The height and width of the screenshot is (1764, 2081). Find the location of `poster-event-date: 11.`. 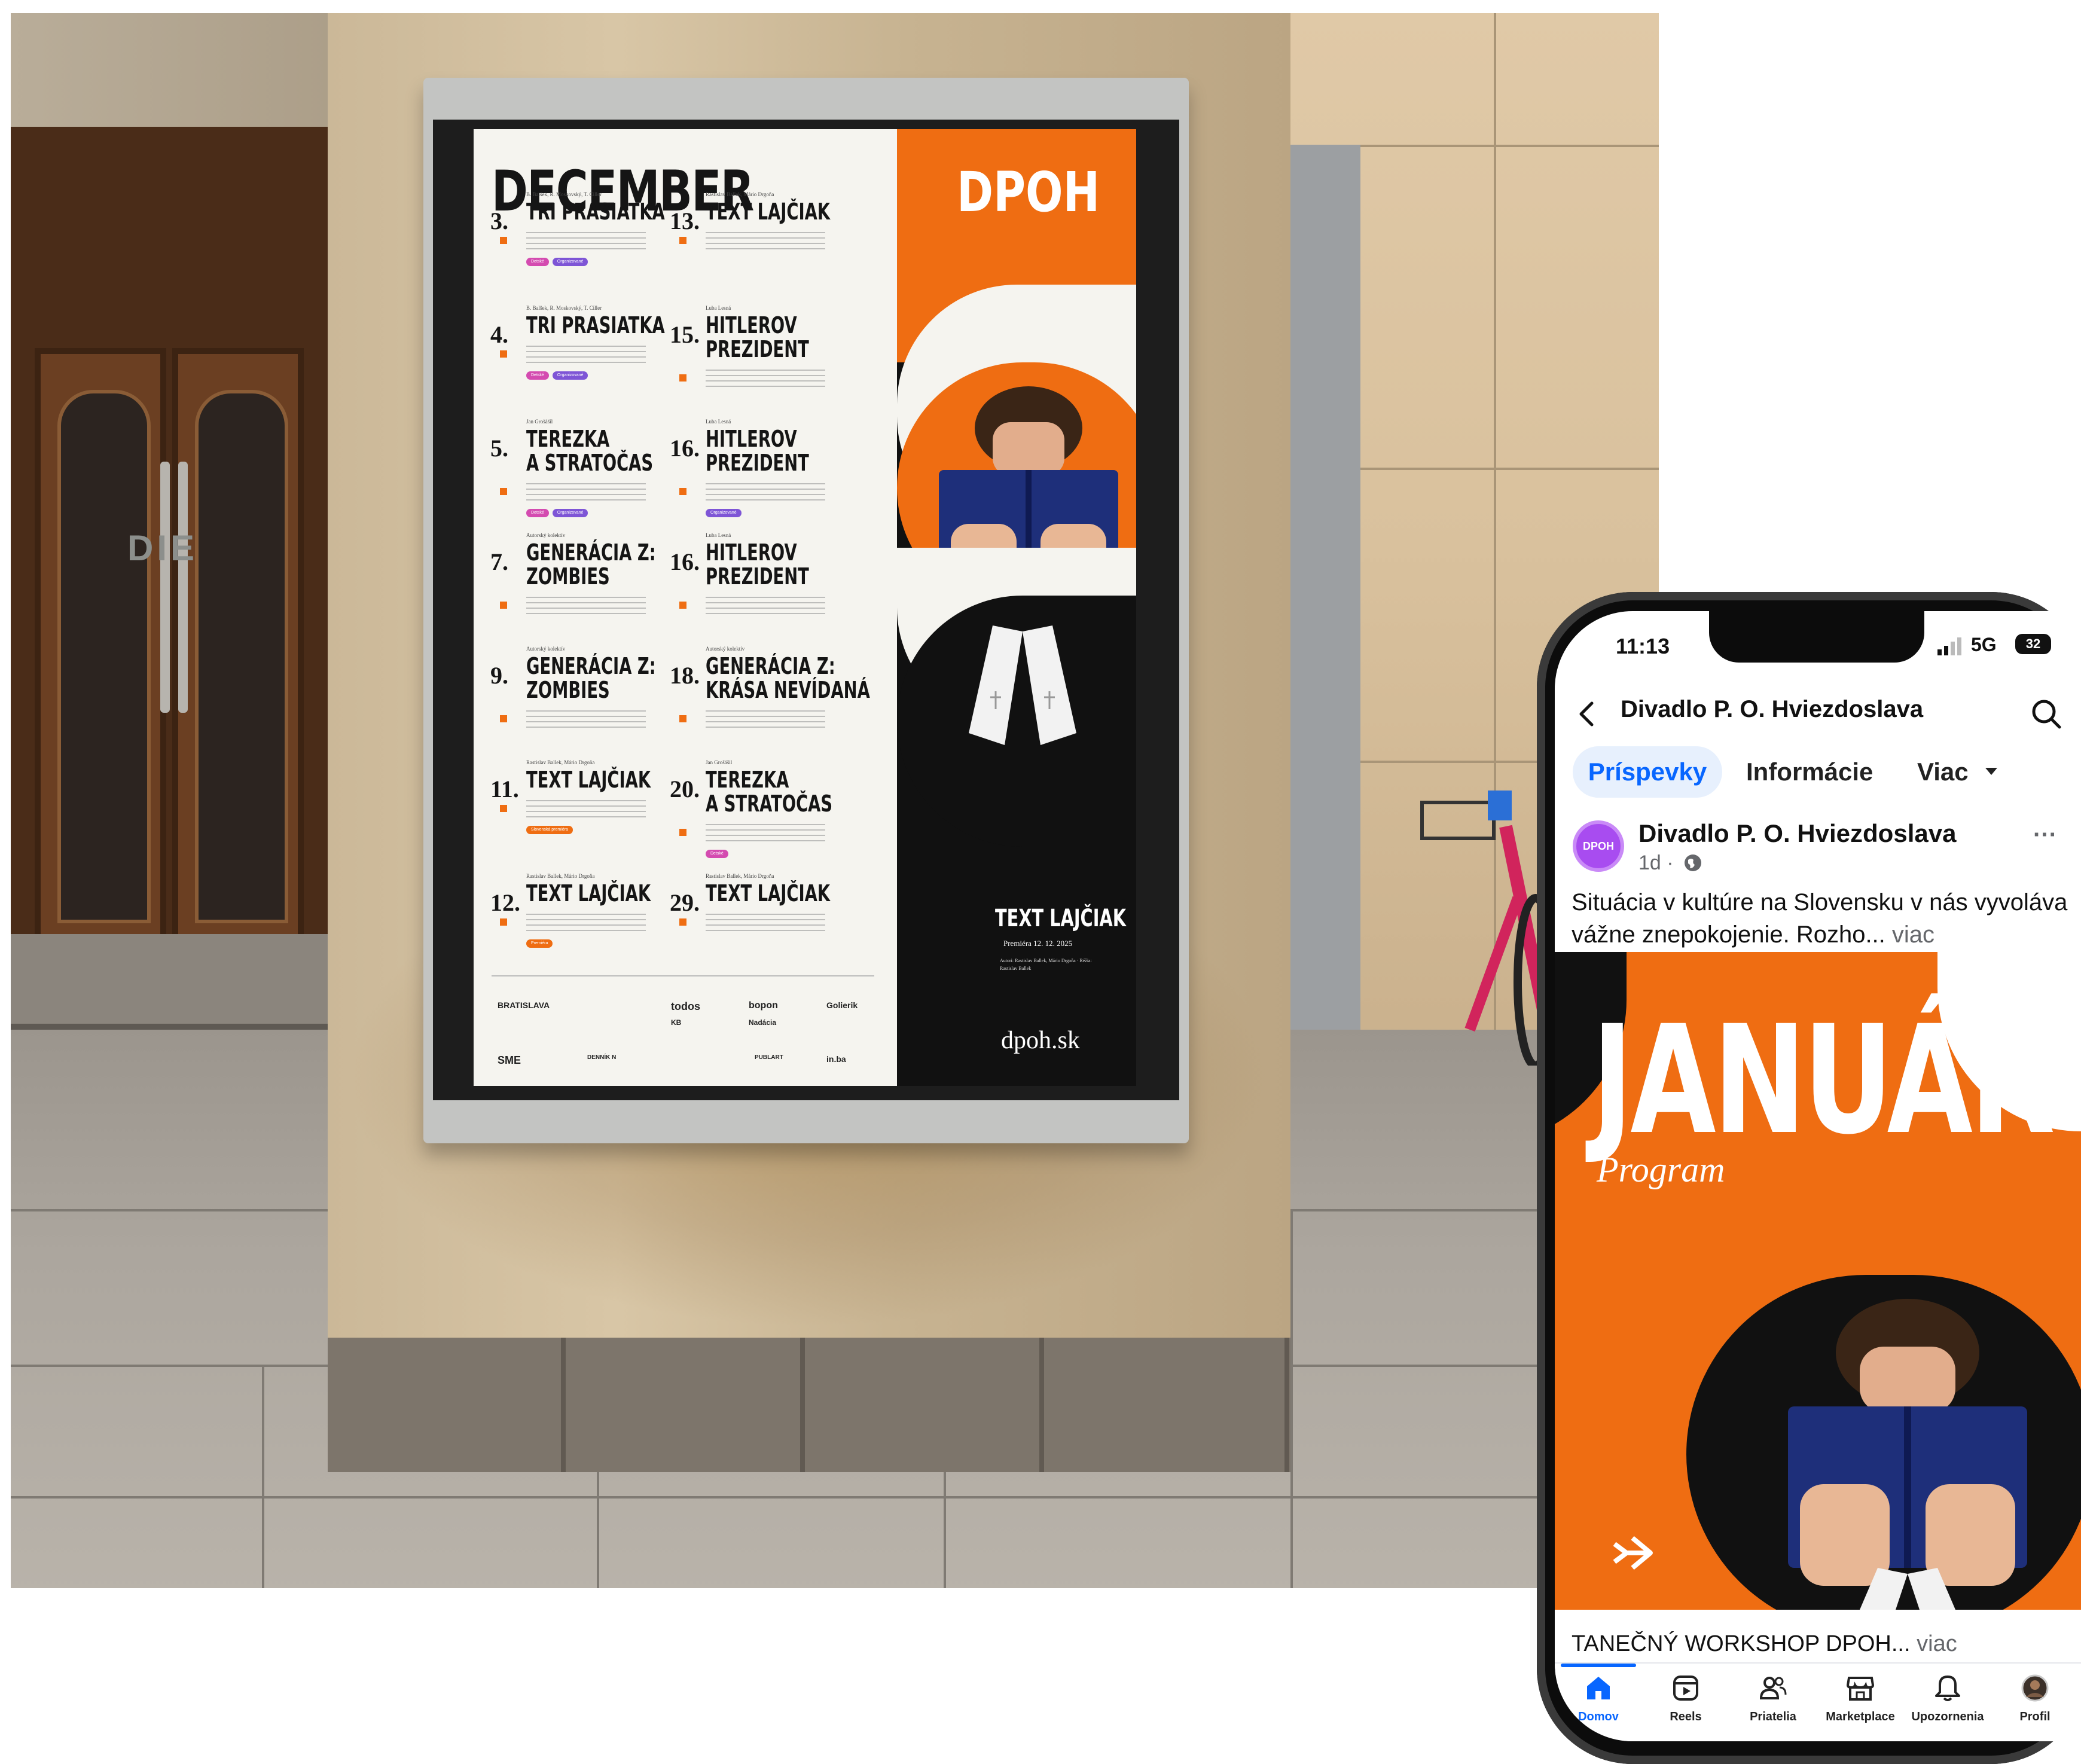

poster-event-date: 11. is located at coordinates (504, 789).